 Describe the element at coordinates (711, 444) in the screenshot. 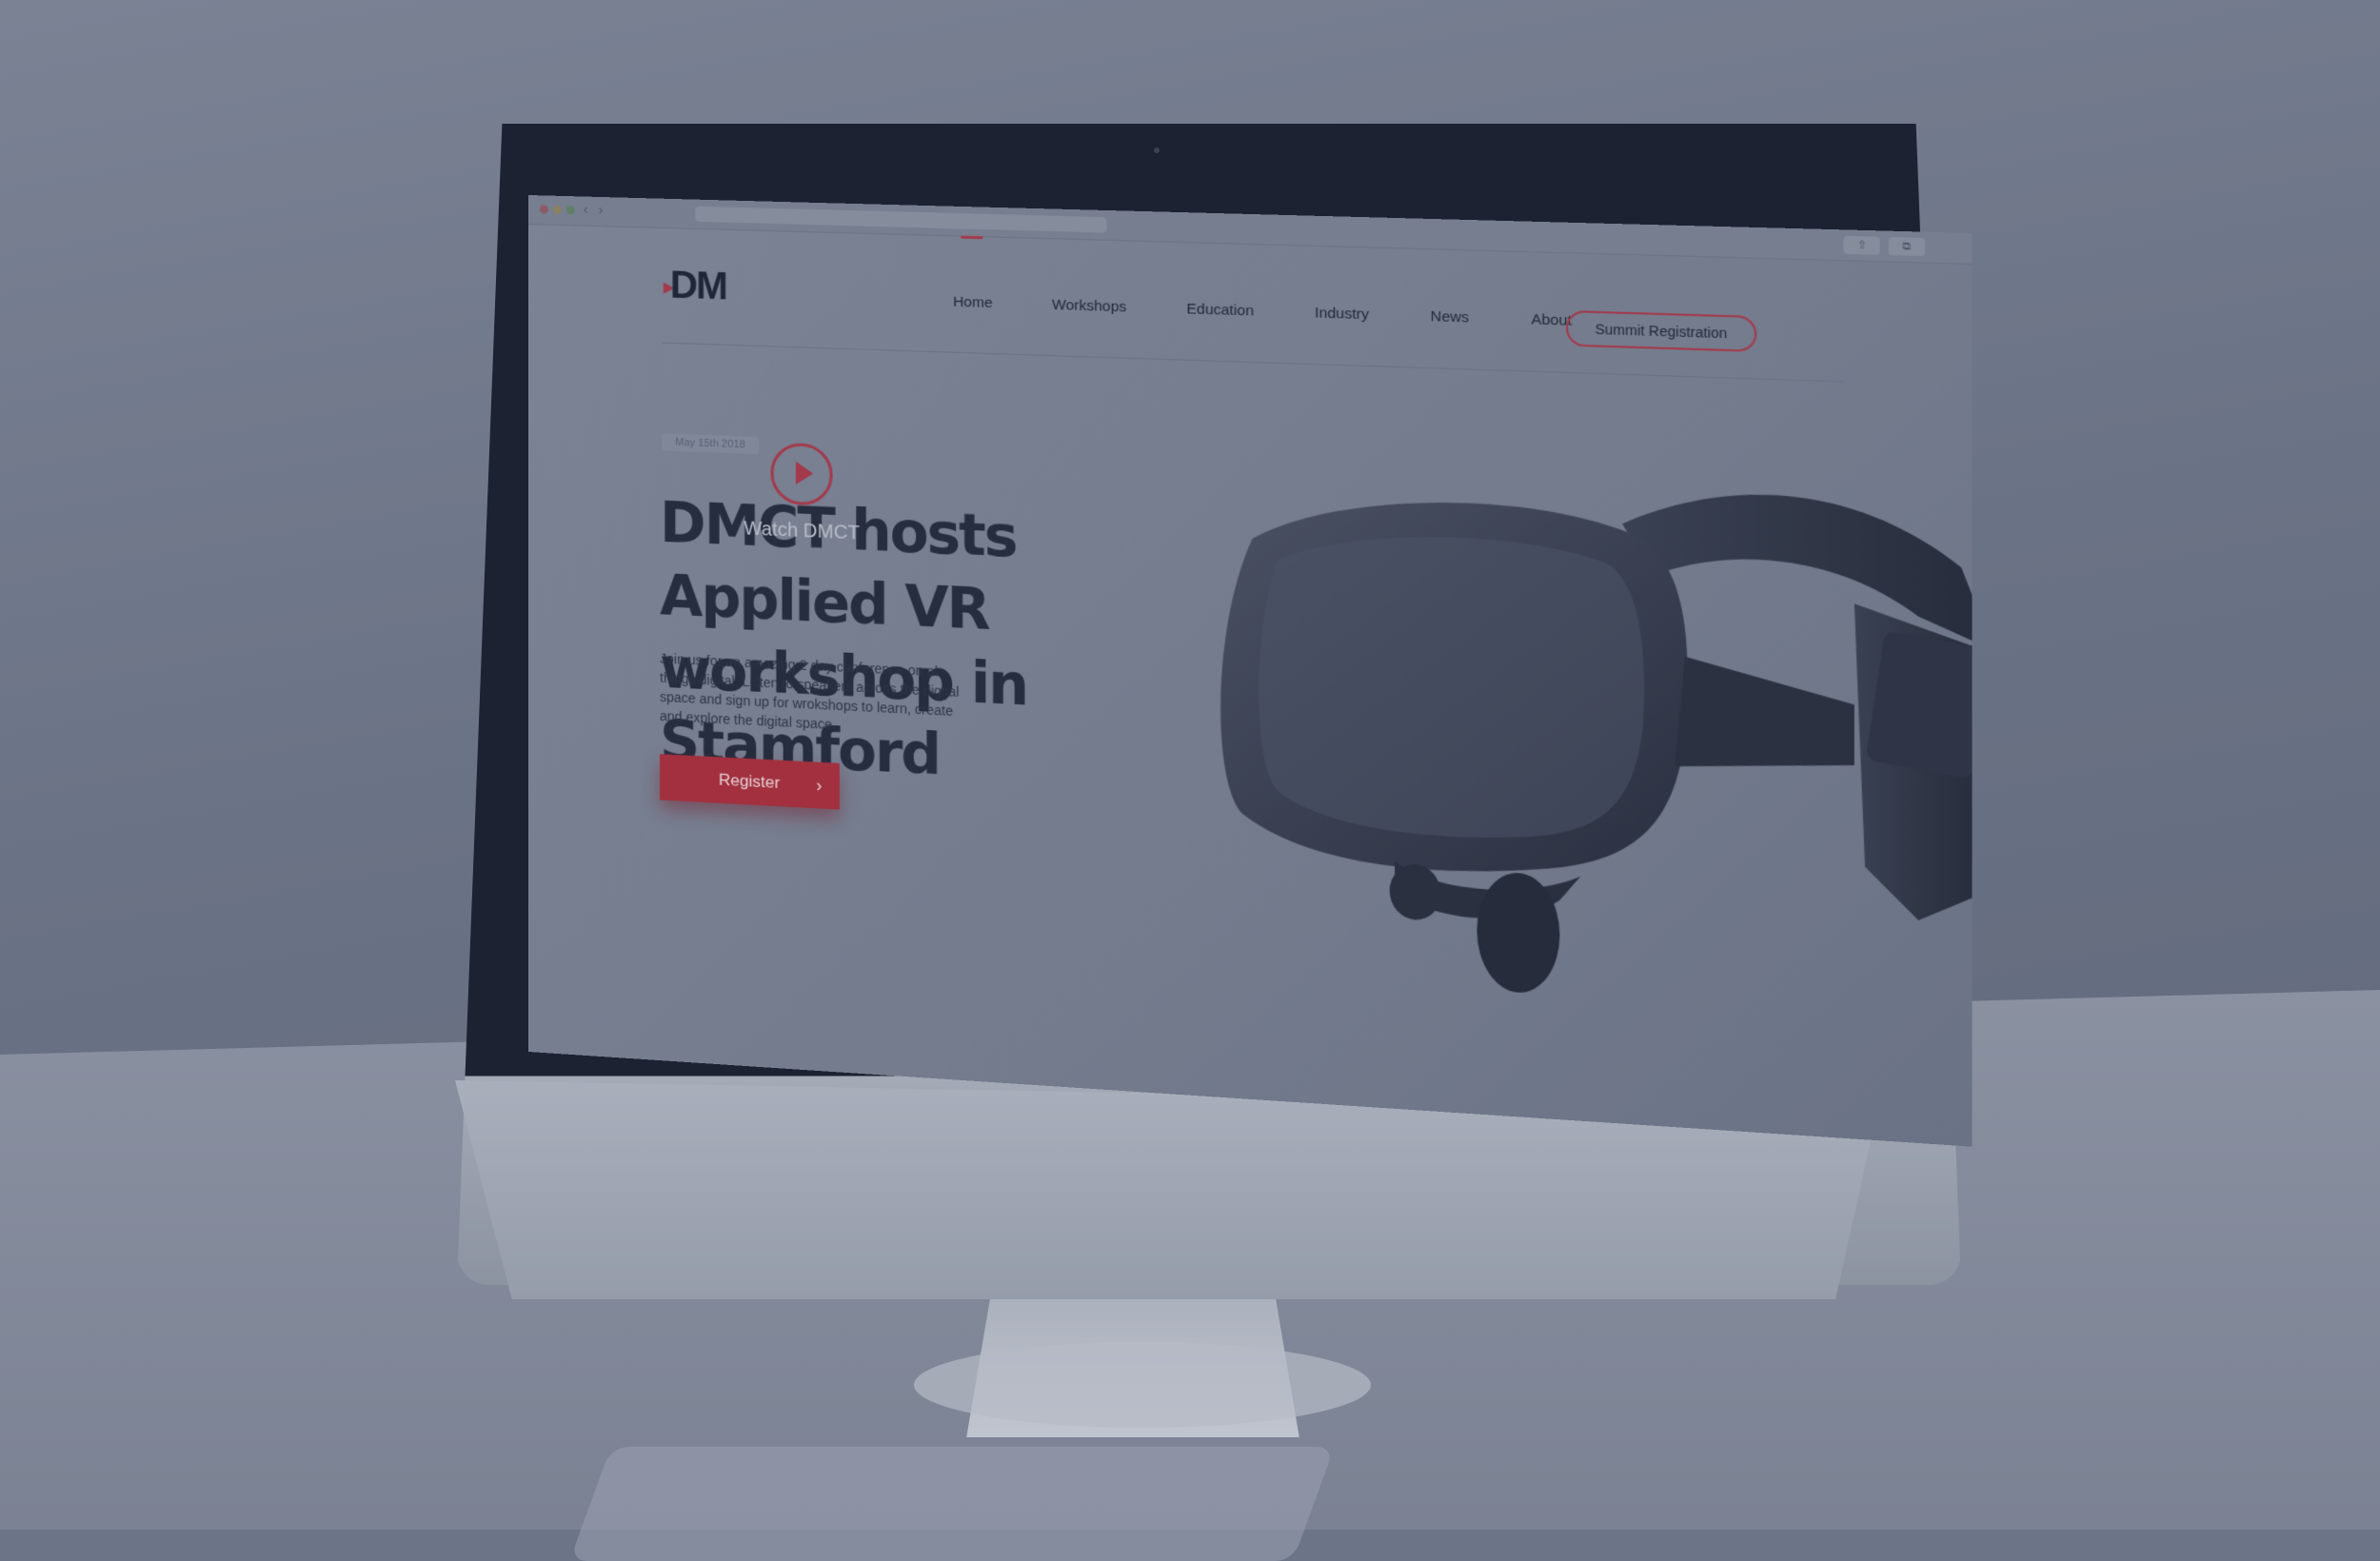

I see `date-badge: May 15th 2018` at that location.